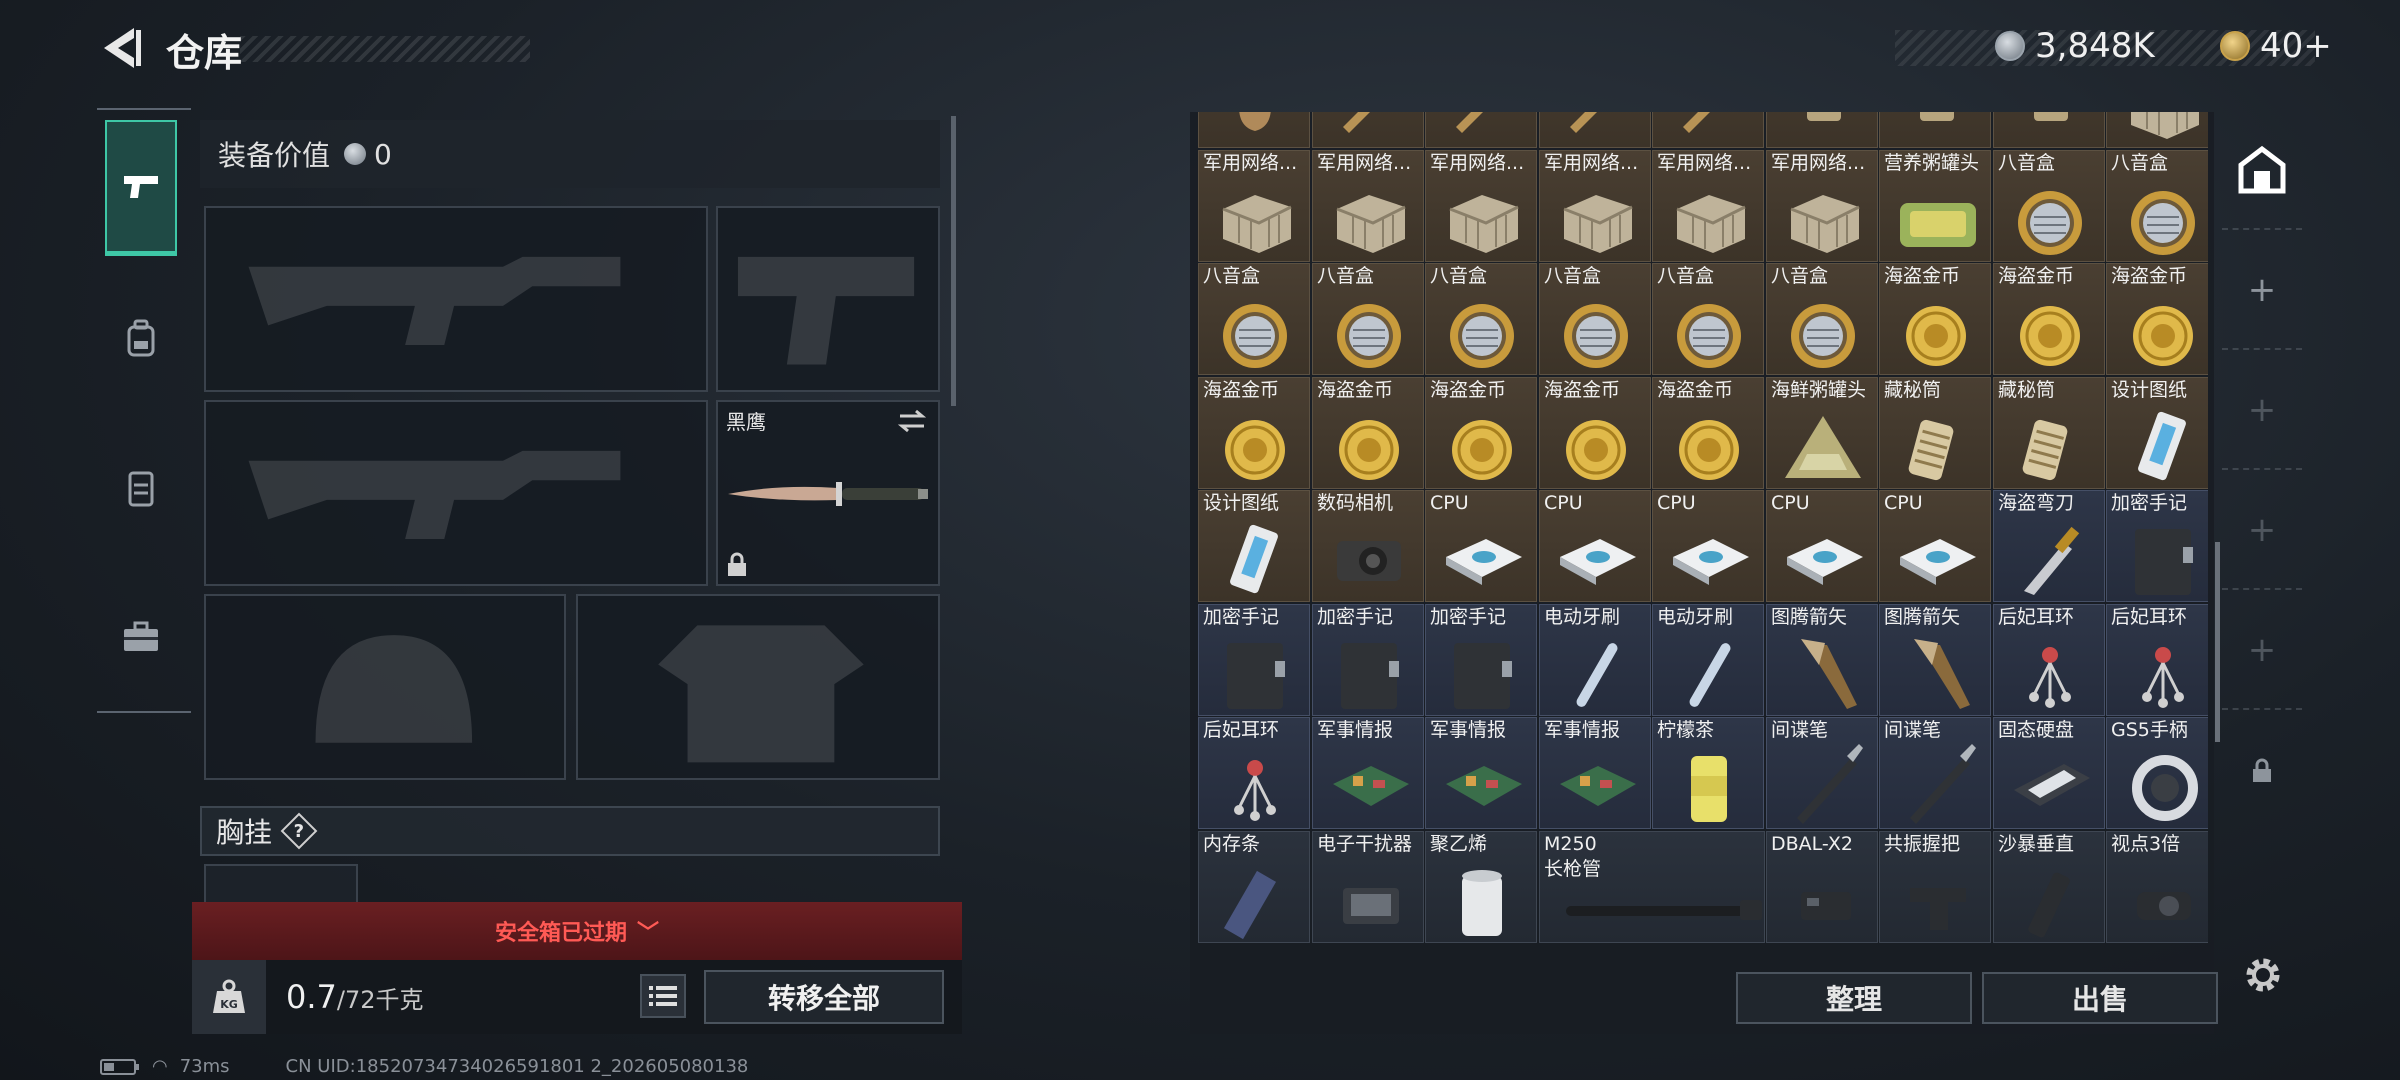 The height and width of the screenshot is (1080, 2400). Describe the element at coordinates (570, 831) in the screenshot. I see `chest-rig-row: 胸挂 ?` at that location.